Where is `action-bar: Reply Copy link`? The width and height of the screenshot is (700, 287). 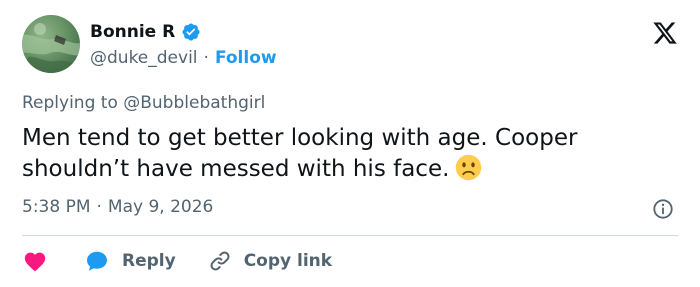 action-bar: Reply Copy link is located at coordinates (177, 261).